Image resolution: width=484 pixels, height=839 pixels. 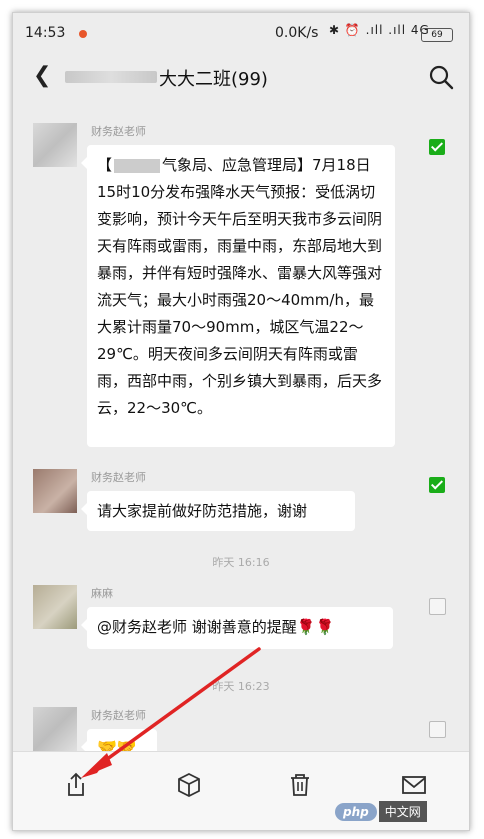 What do you see at coordinates (379, 30) in the screenshot?
I see `status-icons: ✱ ⏰ .ıll .ıll 4G` at bounding box center [379, 30].